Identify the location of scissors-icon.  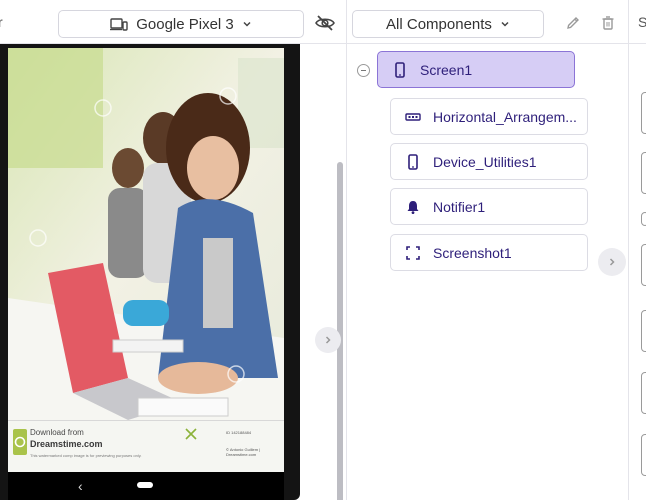
(191, 434).